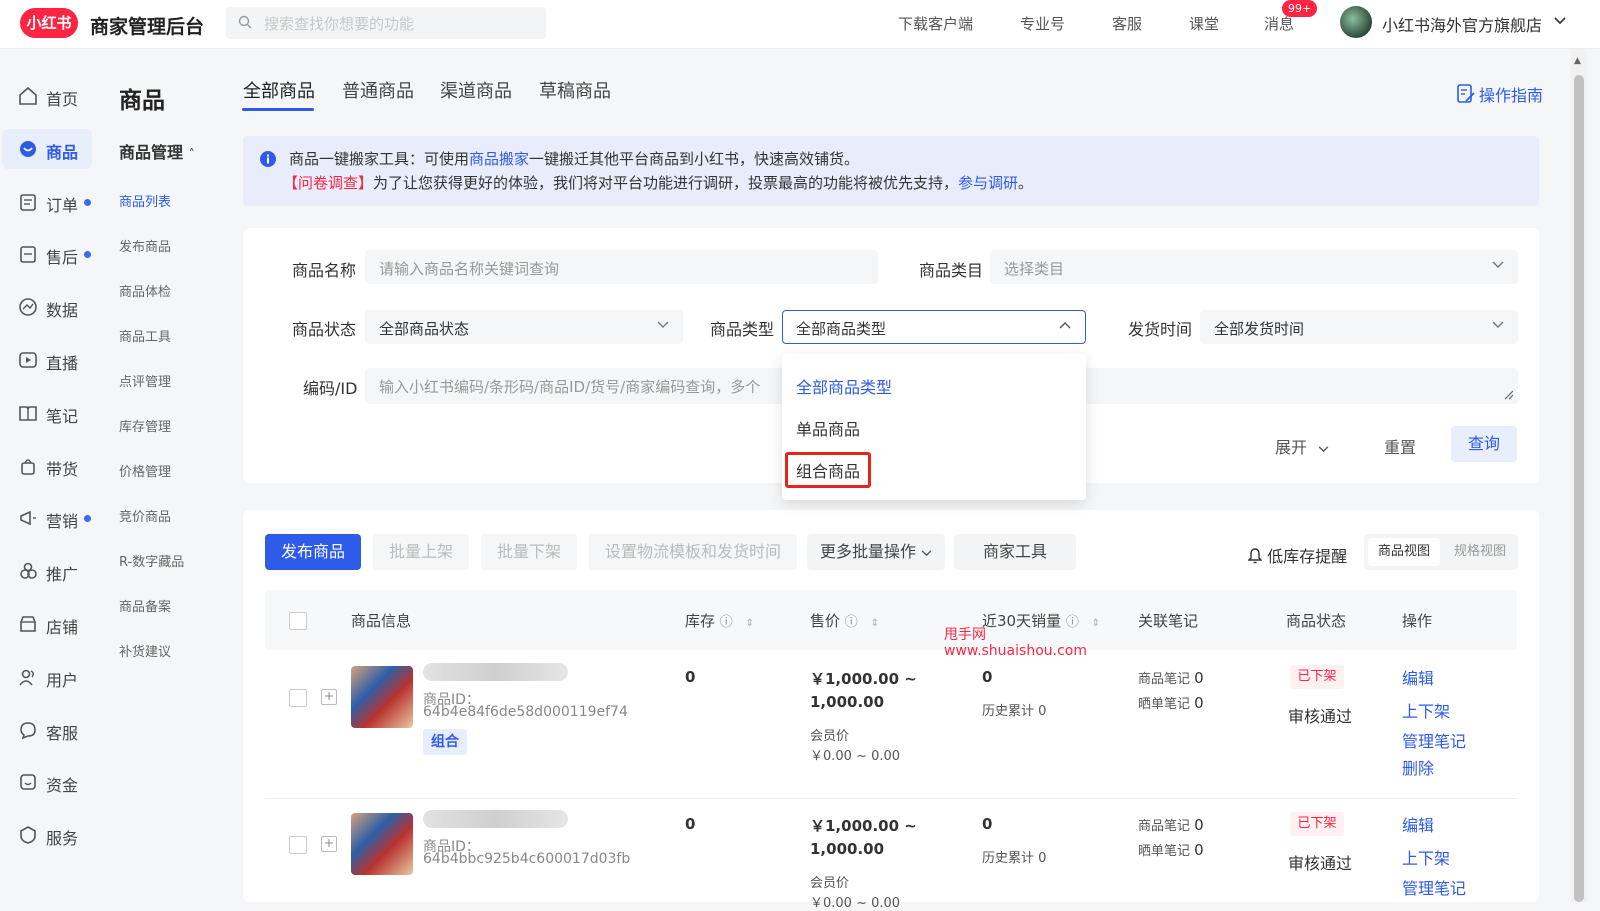  Describe the element at coordinates (666, 183) in the screenshot. I see `survey-text: 为了让您获得更好的体验，我们将对平台功能进行调研，投票最高的功能将被优先支持，` at that location.